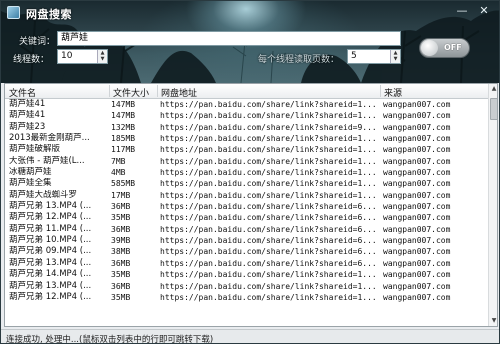 The height and width of the screenshot is (344, 500). Describe the element at coordinates (131, 92) in the screenshot. I see `column-header-filesize: 文件大小` at that location.